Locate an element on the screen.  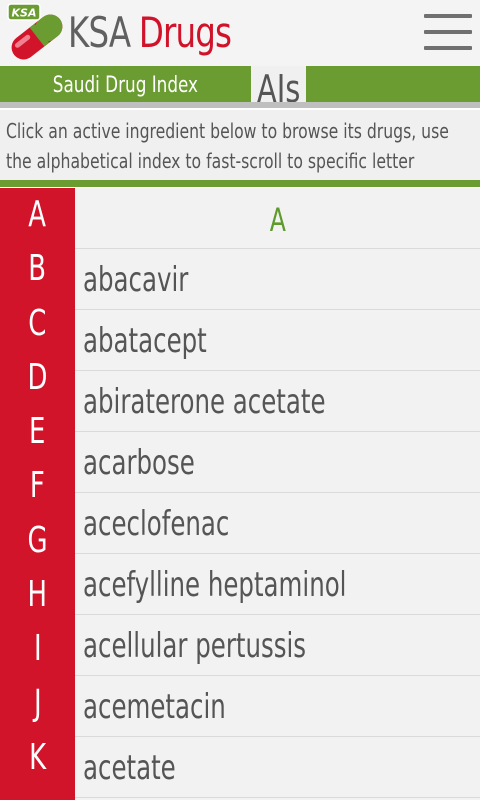
ingredient-item: acefylline heptaminol is located at coordinates (277, 584).